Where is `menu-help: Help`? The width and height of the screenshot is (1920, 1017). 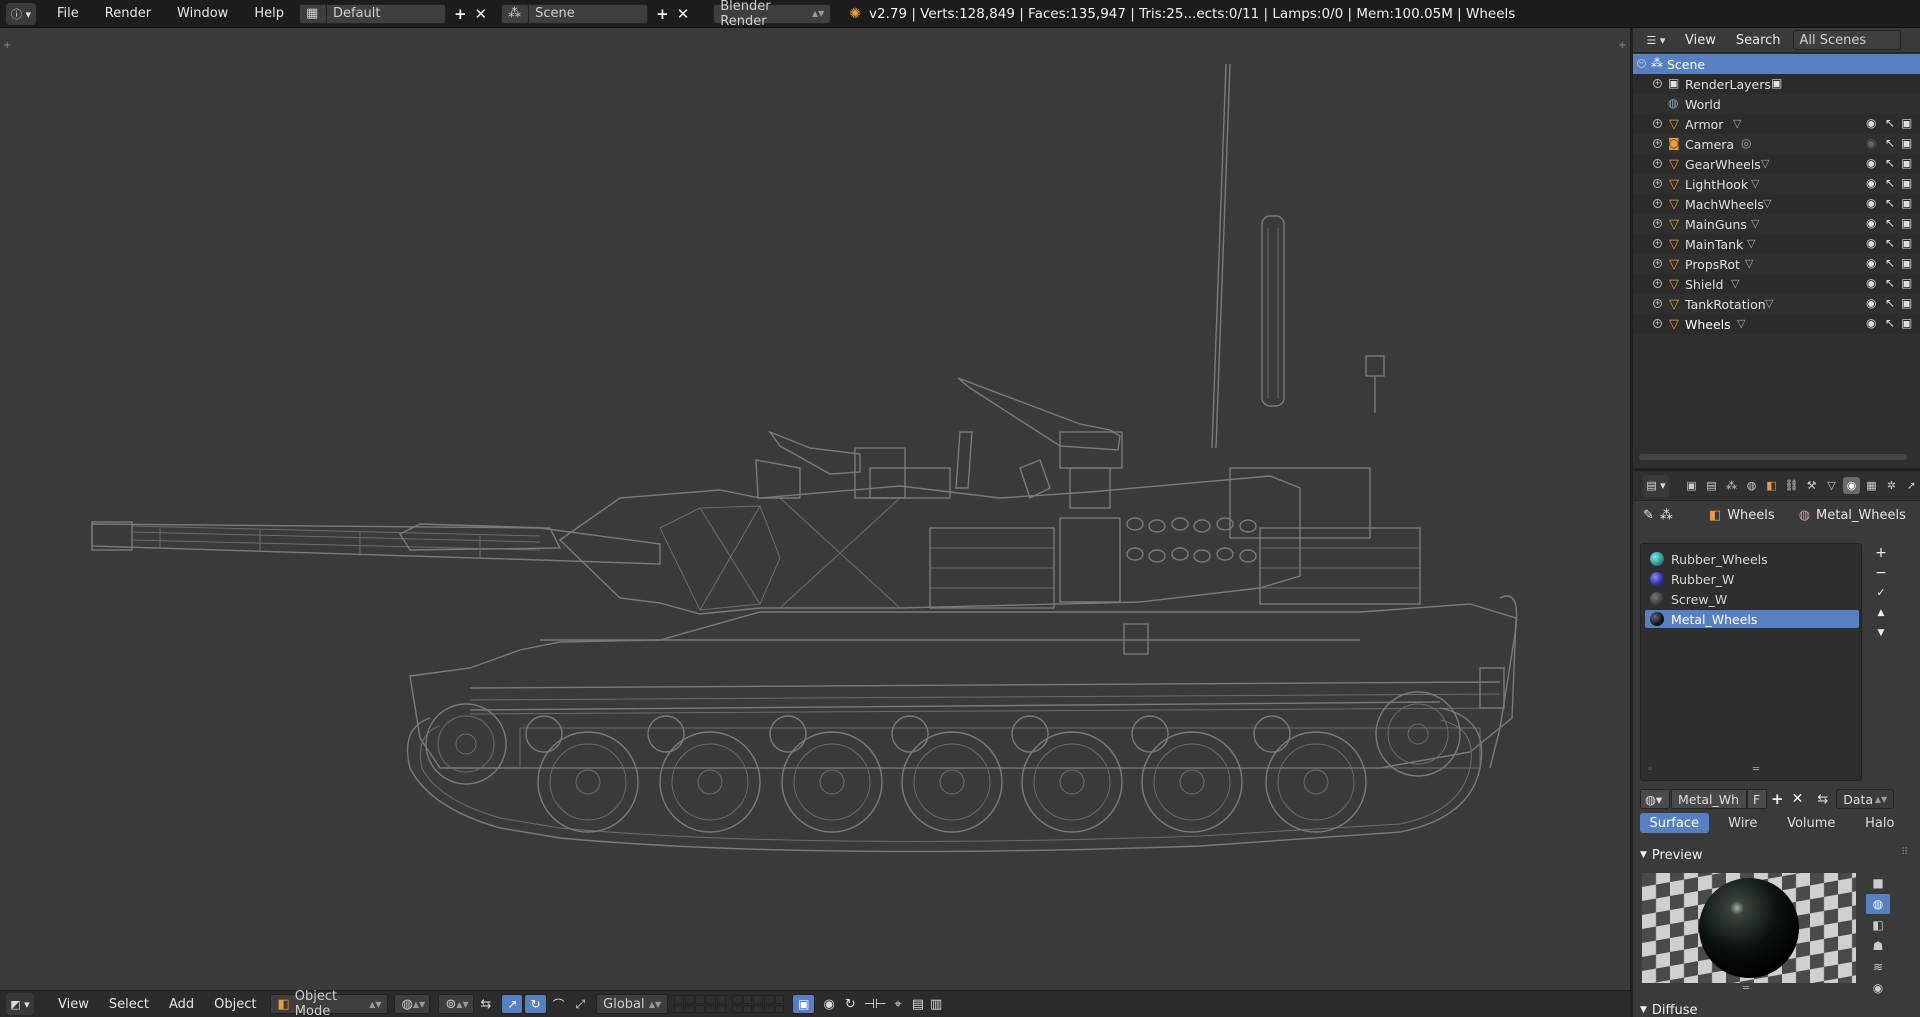 menu-help: Help is located at coordinates (269, 13).